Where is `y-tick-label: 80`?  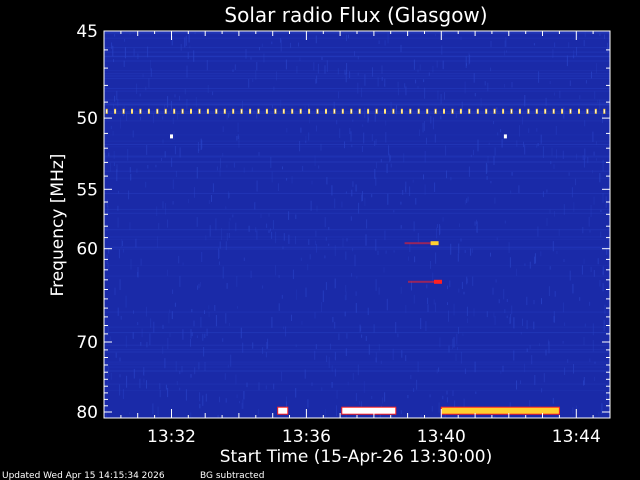 y-tick-label: 80 is located at coordinates (87, 413).